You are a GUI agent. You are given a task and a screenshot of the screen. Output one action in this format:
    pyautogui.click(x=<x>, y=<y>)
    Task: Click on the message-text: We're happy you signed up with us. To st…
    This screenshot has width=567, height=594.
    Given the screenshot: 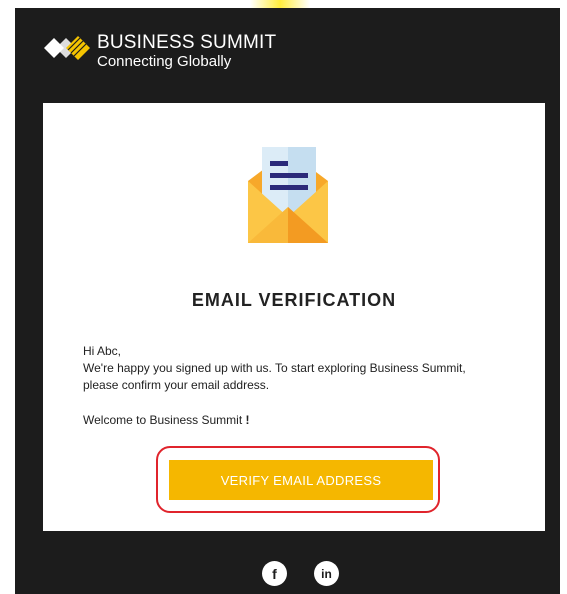 What is the action you would take?
    pyautogui.click(x=274, y=376)
    